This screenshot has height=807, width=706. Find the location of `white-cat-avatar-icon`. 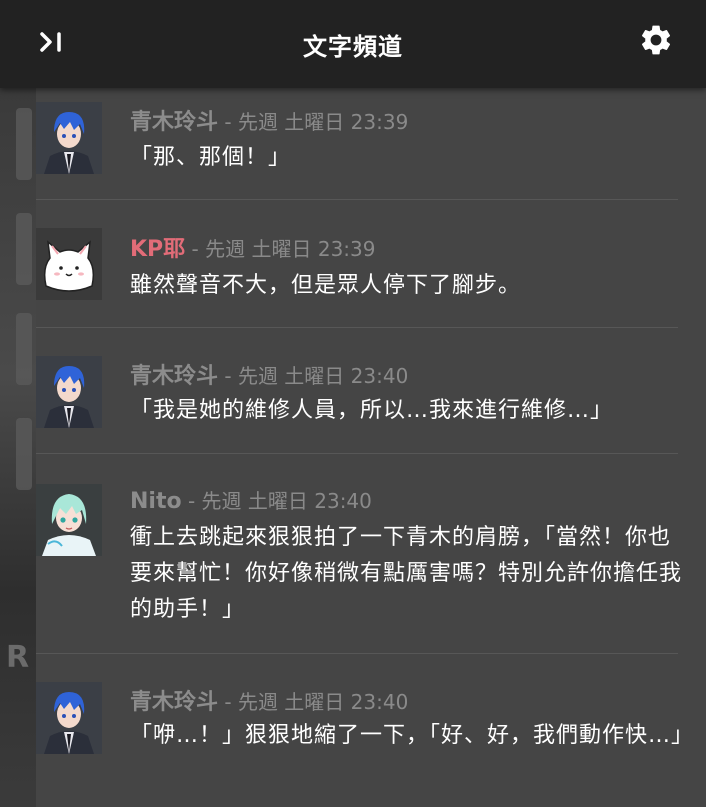

white-cat-avatar-icon is located at coordinates (69, 264).